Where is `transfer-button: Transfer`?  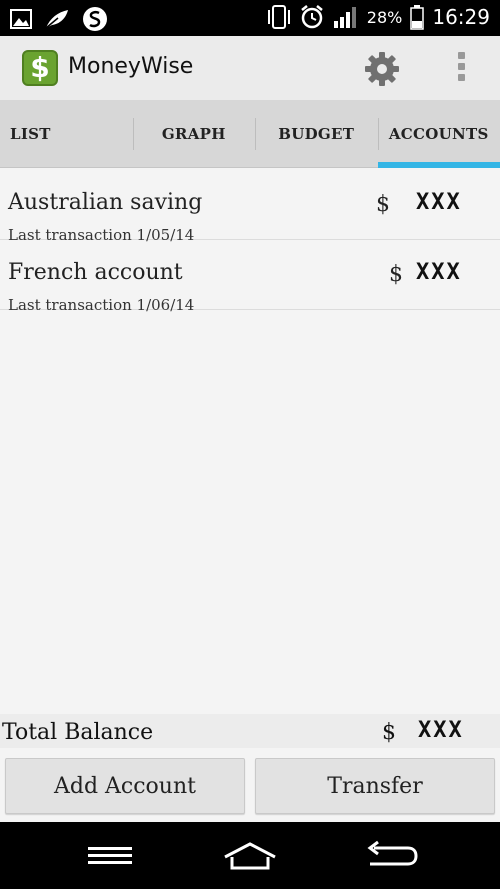
transfer-button: Transfer is located at coordinates (375, 786).